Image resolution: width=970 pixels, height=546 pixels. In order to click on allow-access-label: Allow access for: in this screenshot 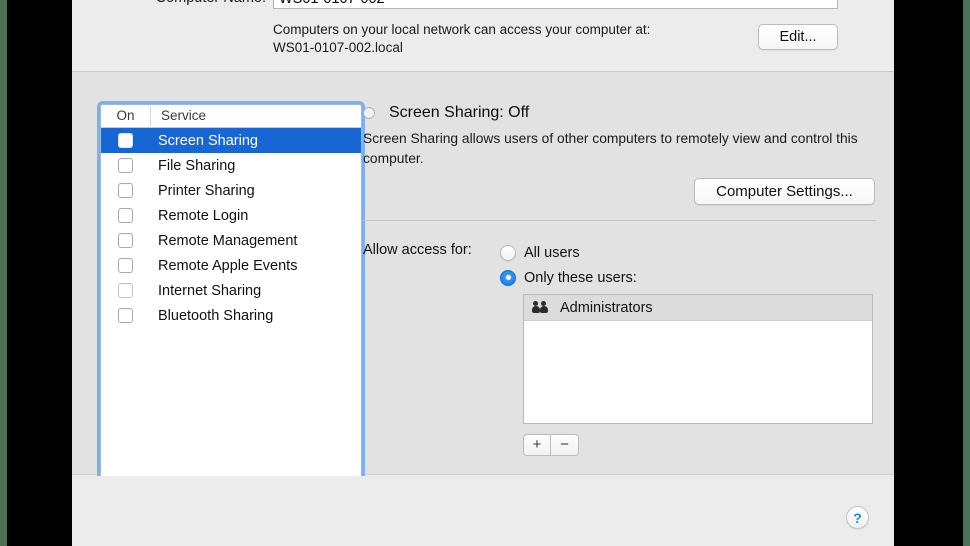, I will do `click(417, 250)`.